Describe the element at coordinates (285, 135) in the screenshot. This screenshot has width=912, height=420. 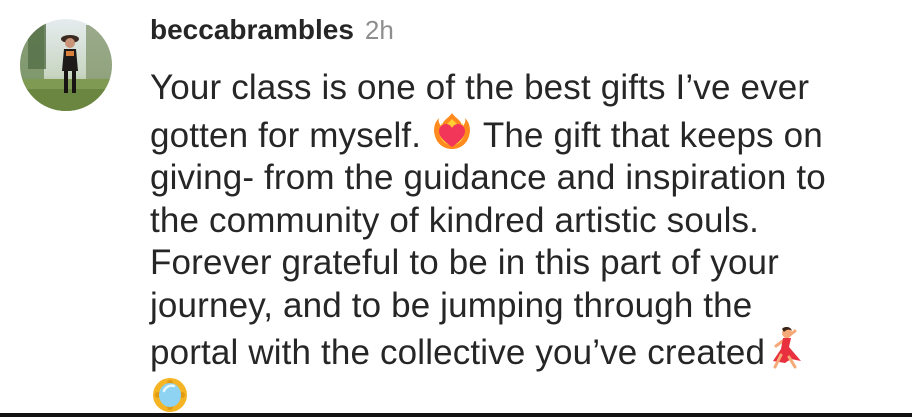
I see `comment-text-segment: gotten for myself.` at that location.